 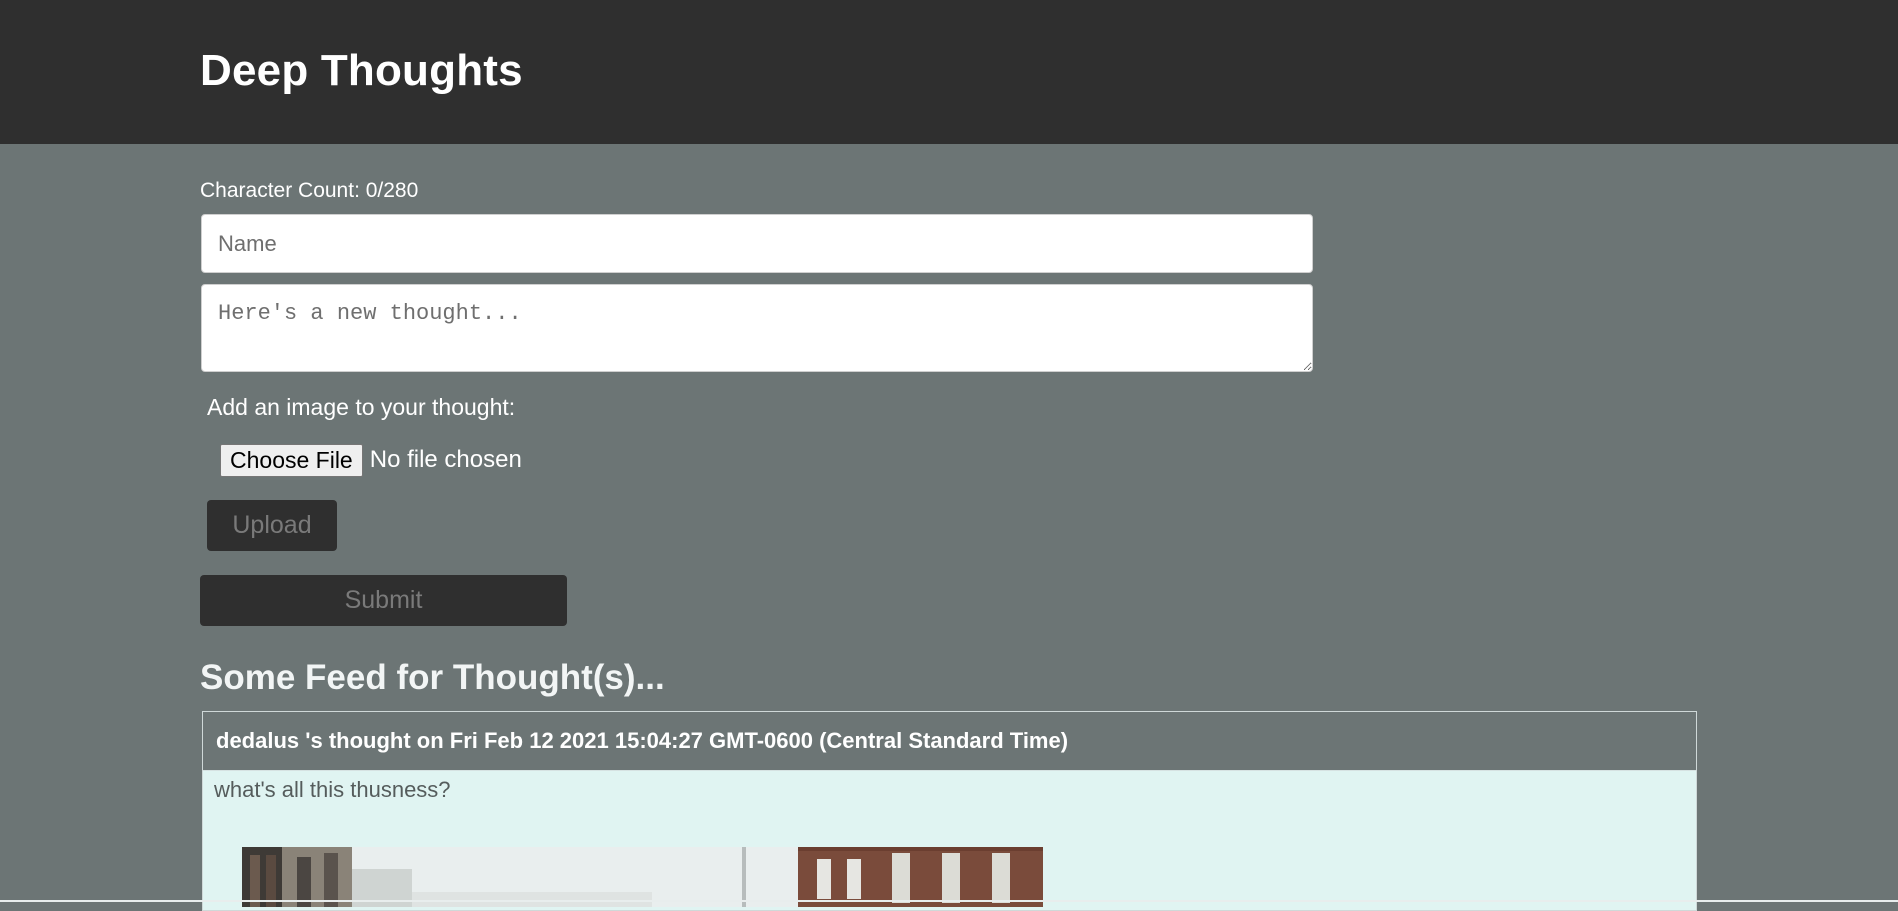 I want to click on character-count: Character Count: 0/280, so click(x=309, y=190).